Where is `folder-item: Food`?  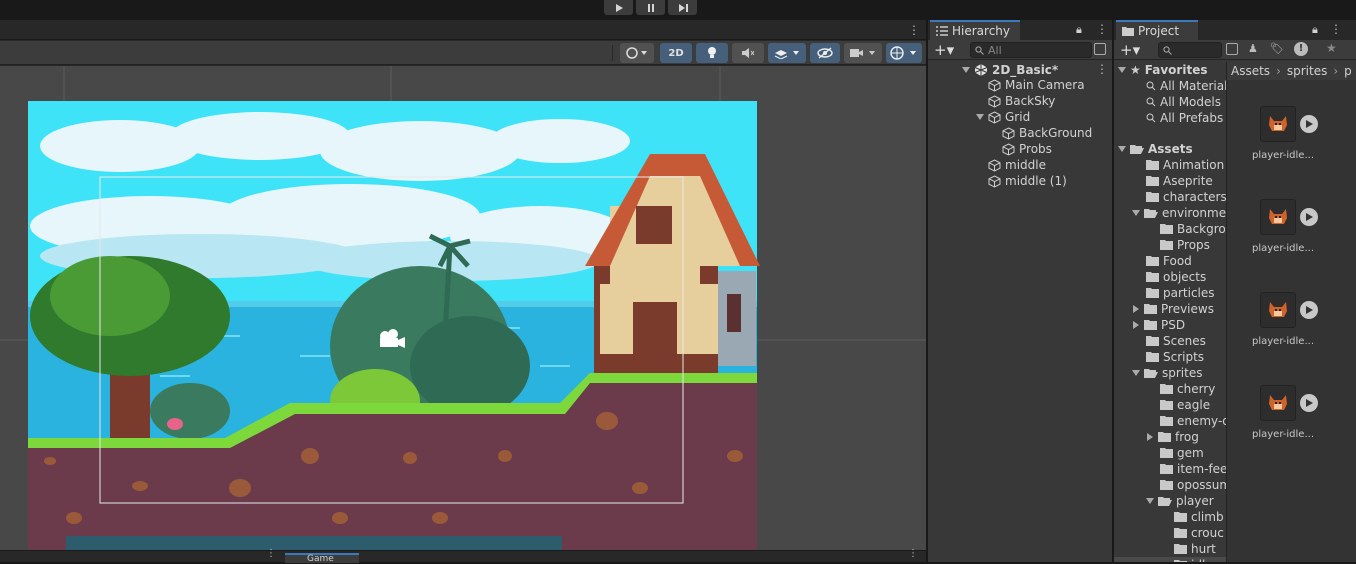 folder-item: Food is located at coordinates (1169, 261).